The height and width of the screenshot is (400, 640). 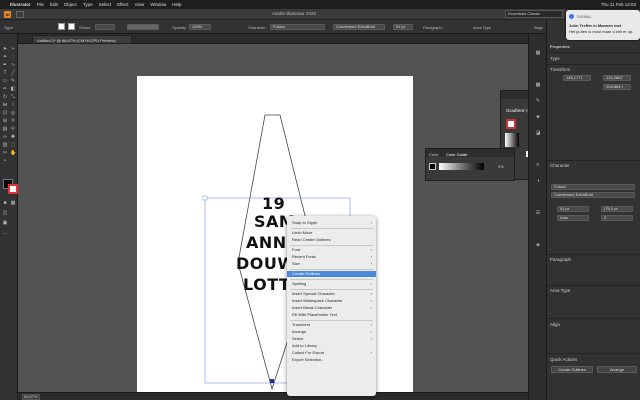 What do you see at coordinates (331, 264) in the screenshot?
I see `context-menu-item-size: Size ›` at bounding box center [331, 264].